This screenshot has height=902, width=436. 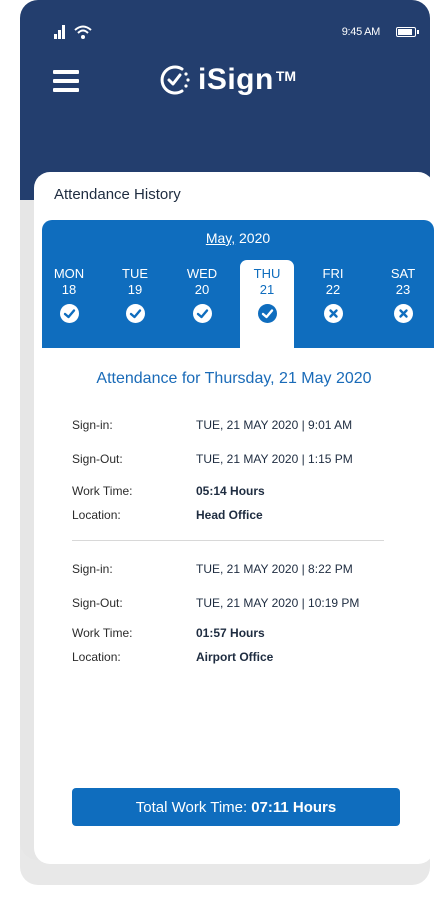 I want to click on wifi-icon, so click(x=83, y=32).